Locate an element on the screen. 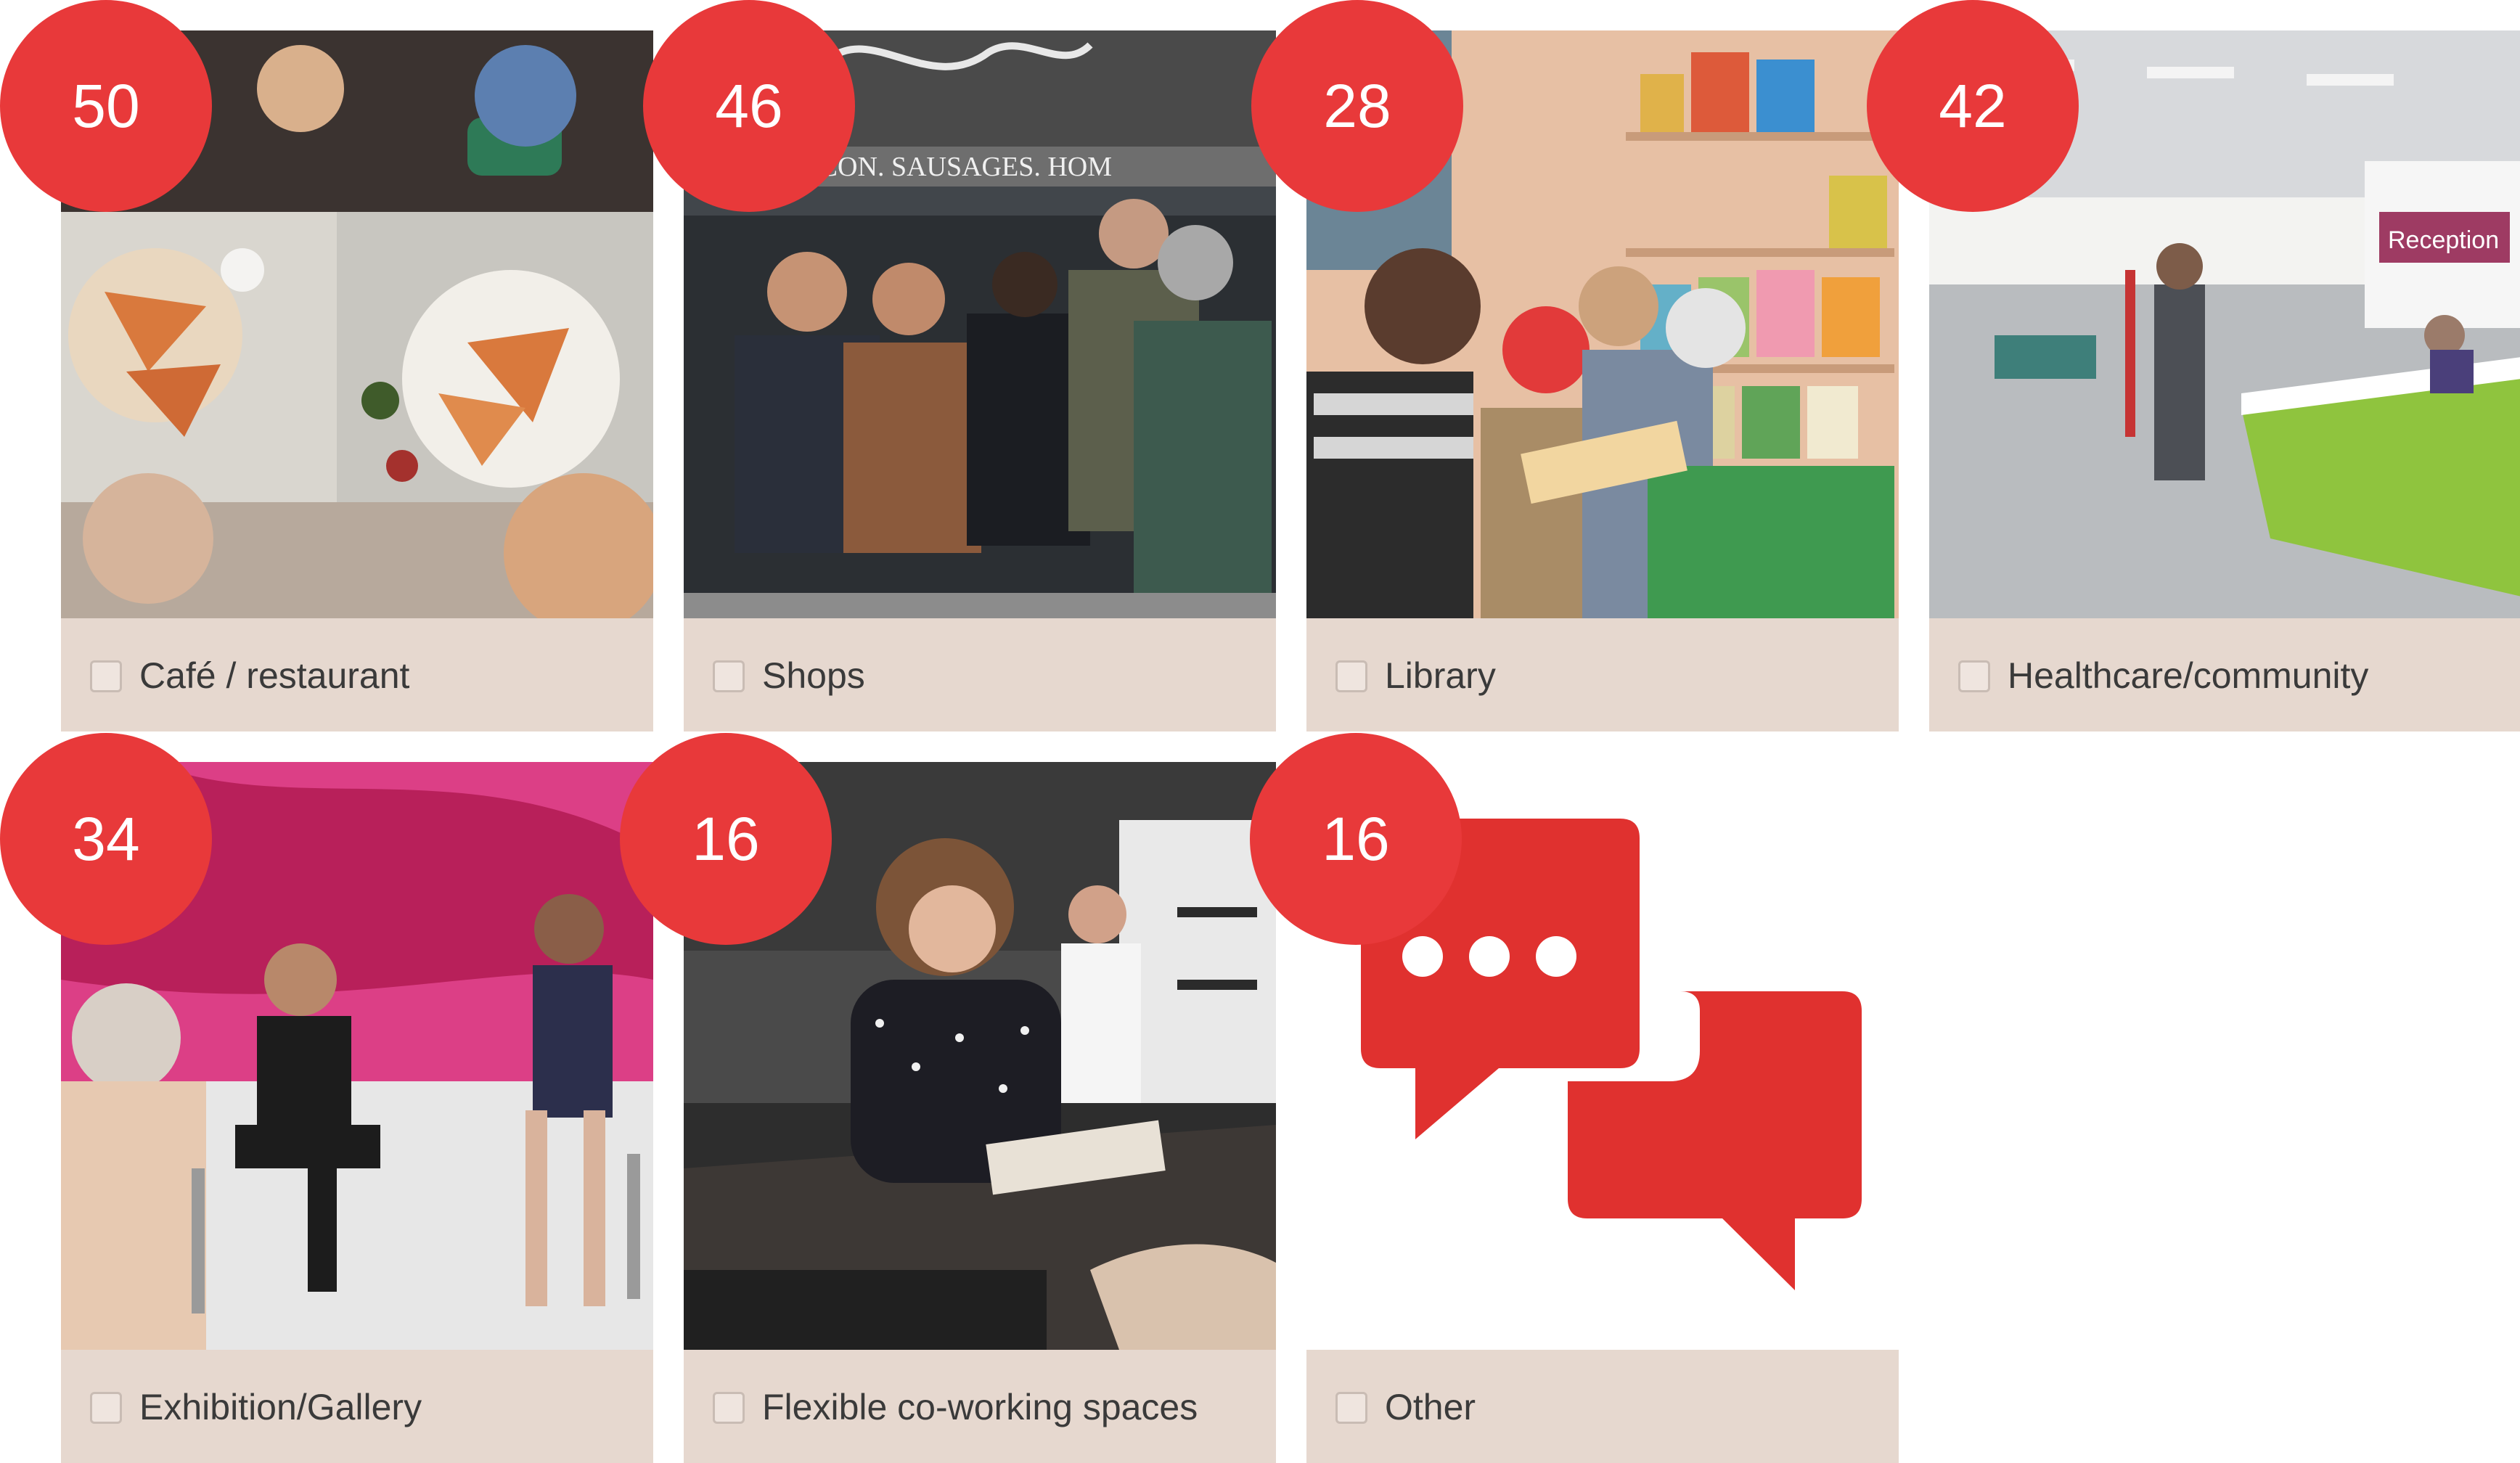 This screenshot has height=1463, width=2520. count-badge-cafe-restaurant: 50 is located at coordinates (106, 106).